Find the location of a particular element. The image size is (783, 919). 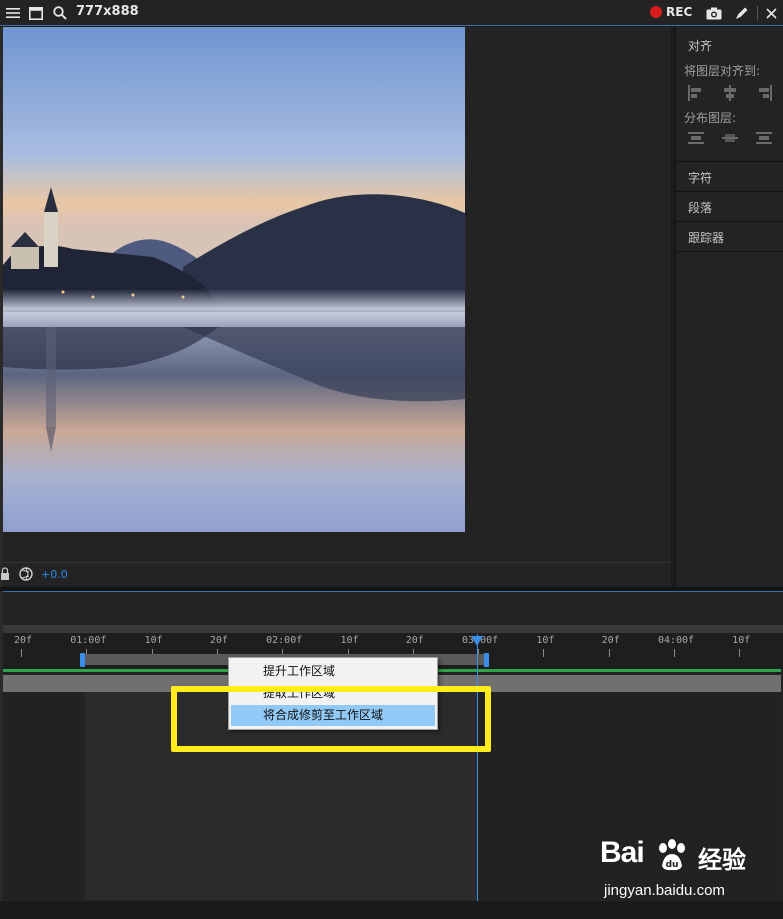

ruler-label: 04:00f is located at coordinates (676, 640).